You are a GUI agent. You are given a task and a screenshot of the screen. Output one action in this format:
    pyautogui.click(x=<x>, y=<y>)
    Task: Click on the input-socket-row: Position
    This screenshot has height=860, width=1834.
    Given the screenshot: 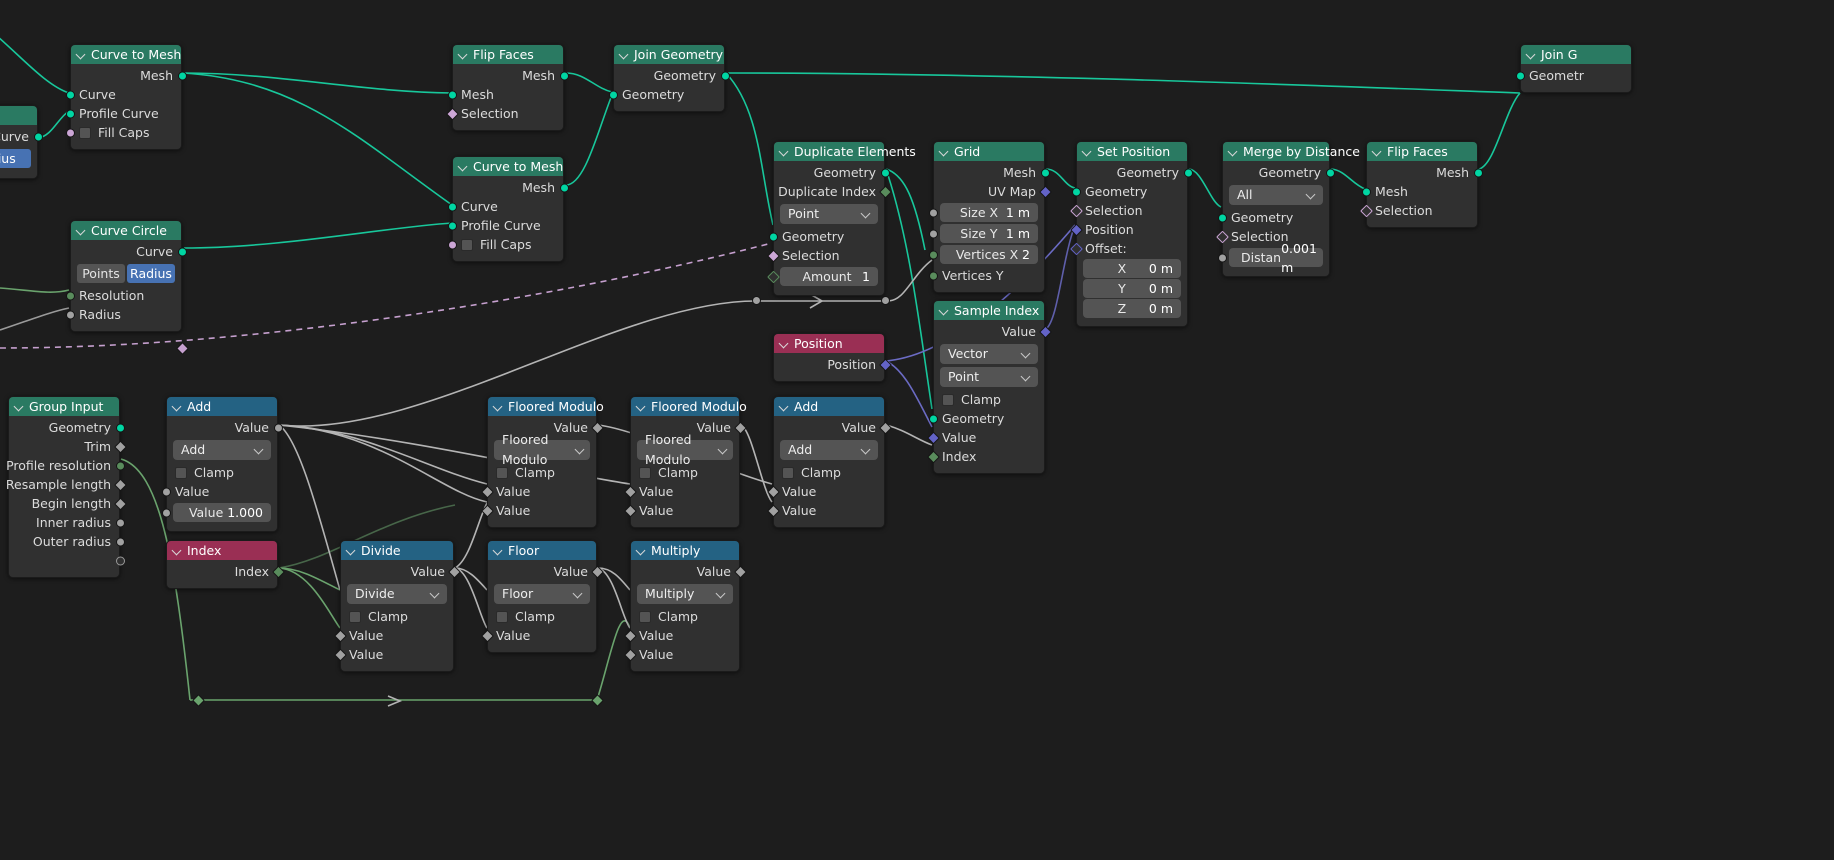 What is the action you would take?
    pyautogui.click(x=1128, y=229)
    